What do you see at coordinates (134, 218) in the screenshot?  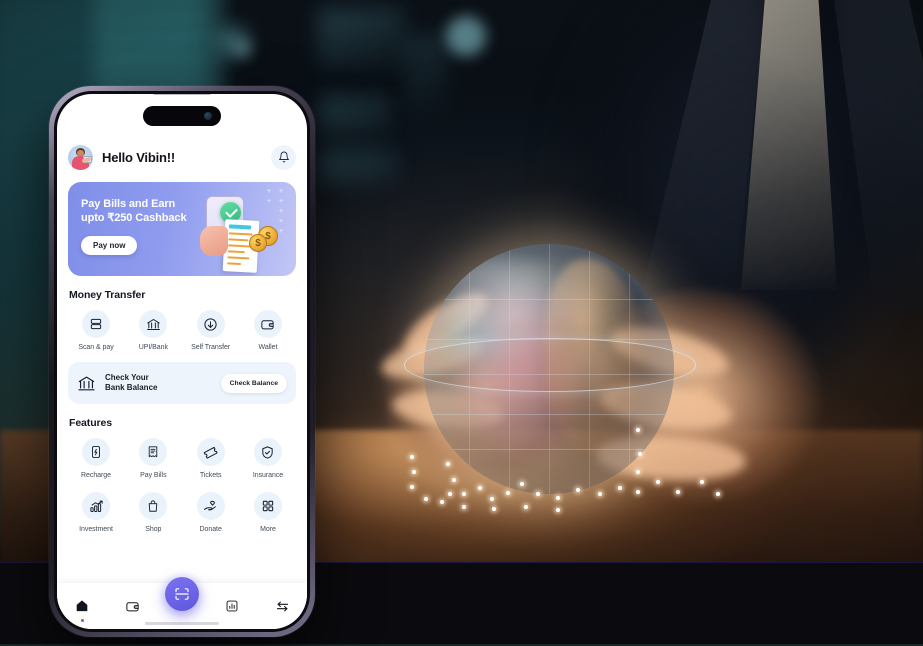 I see `promo-line-2: upto ₹250 Cashback` at bounding box center [134, 218].